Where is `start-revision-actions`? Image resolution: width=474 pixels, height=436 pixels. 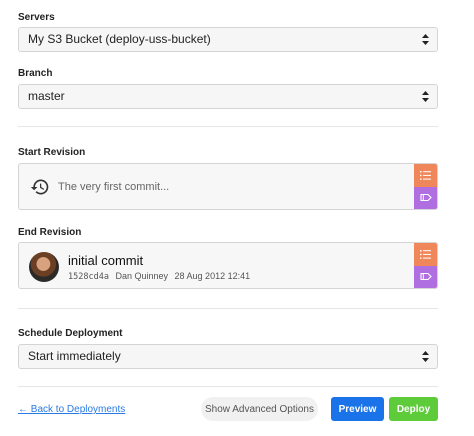 start-revision-actions is located at coordinates (425, 186).